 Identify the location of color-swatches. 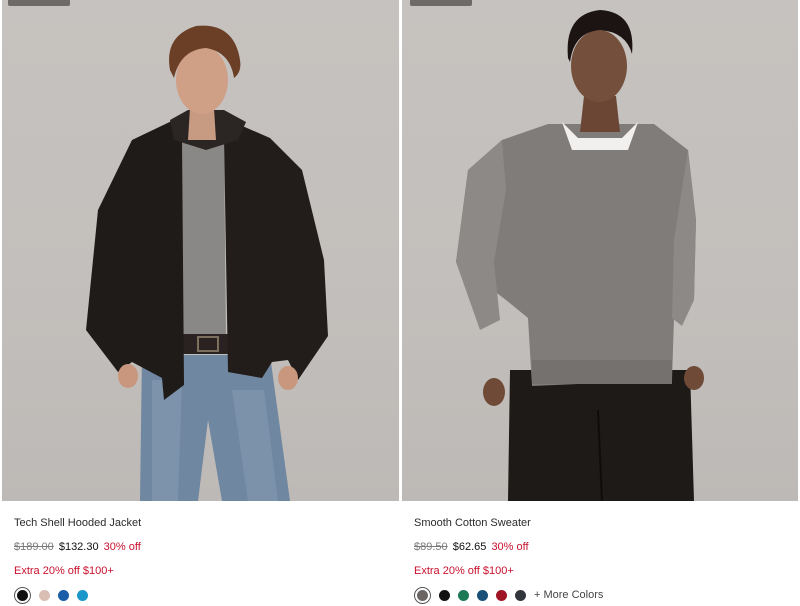
(51, 595).